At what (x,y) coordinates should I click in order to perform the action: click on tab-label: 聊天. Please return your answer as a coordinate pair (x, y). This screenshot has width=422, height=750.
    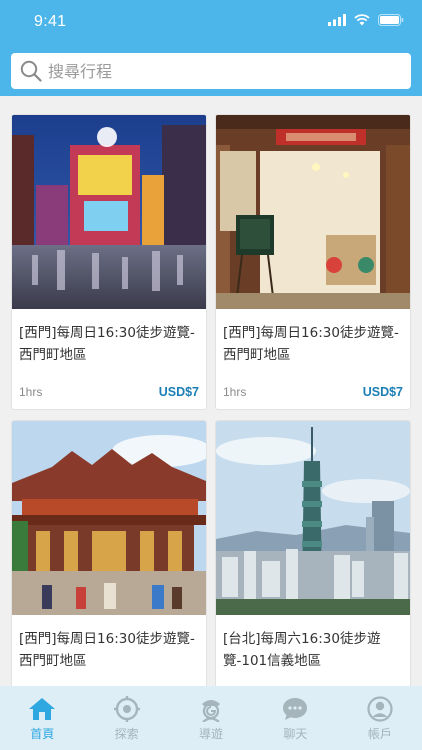
    Looking at the image, I should click on (295, 734).